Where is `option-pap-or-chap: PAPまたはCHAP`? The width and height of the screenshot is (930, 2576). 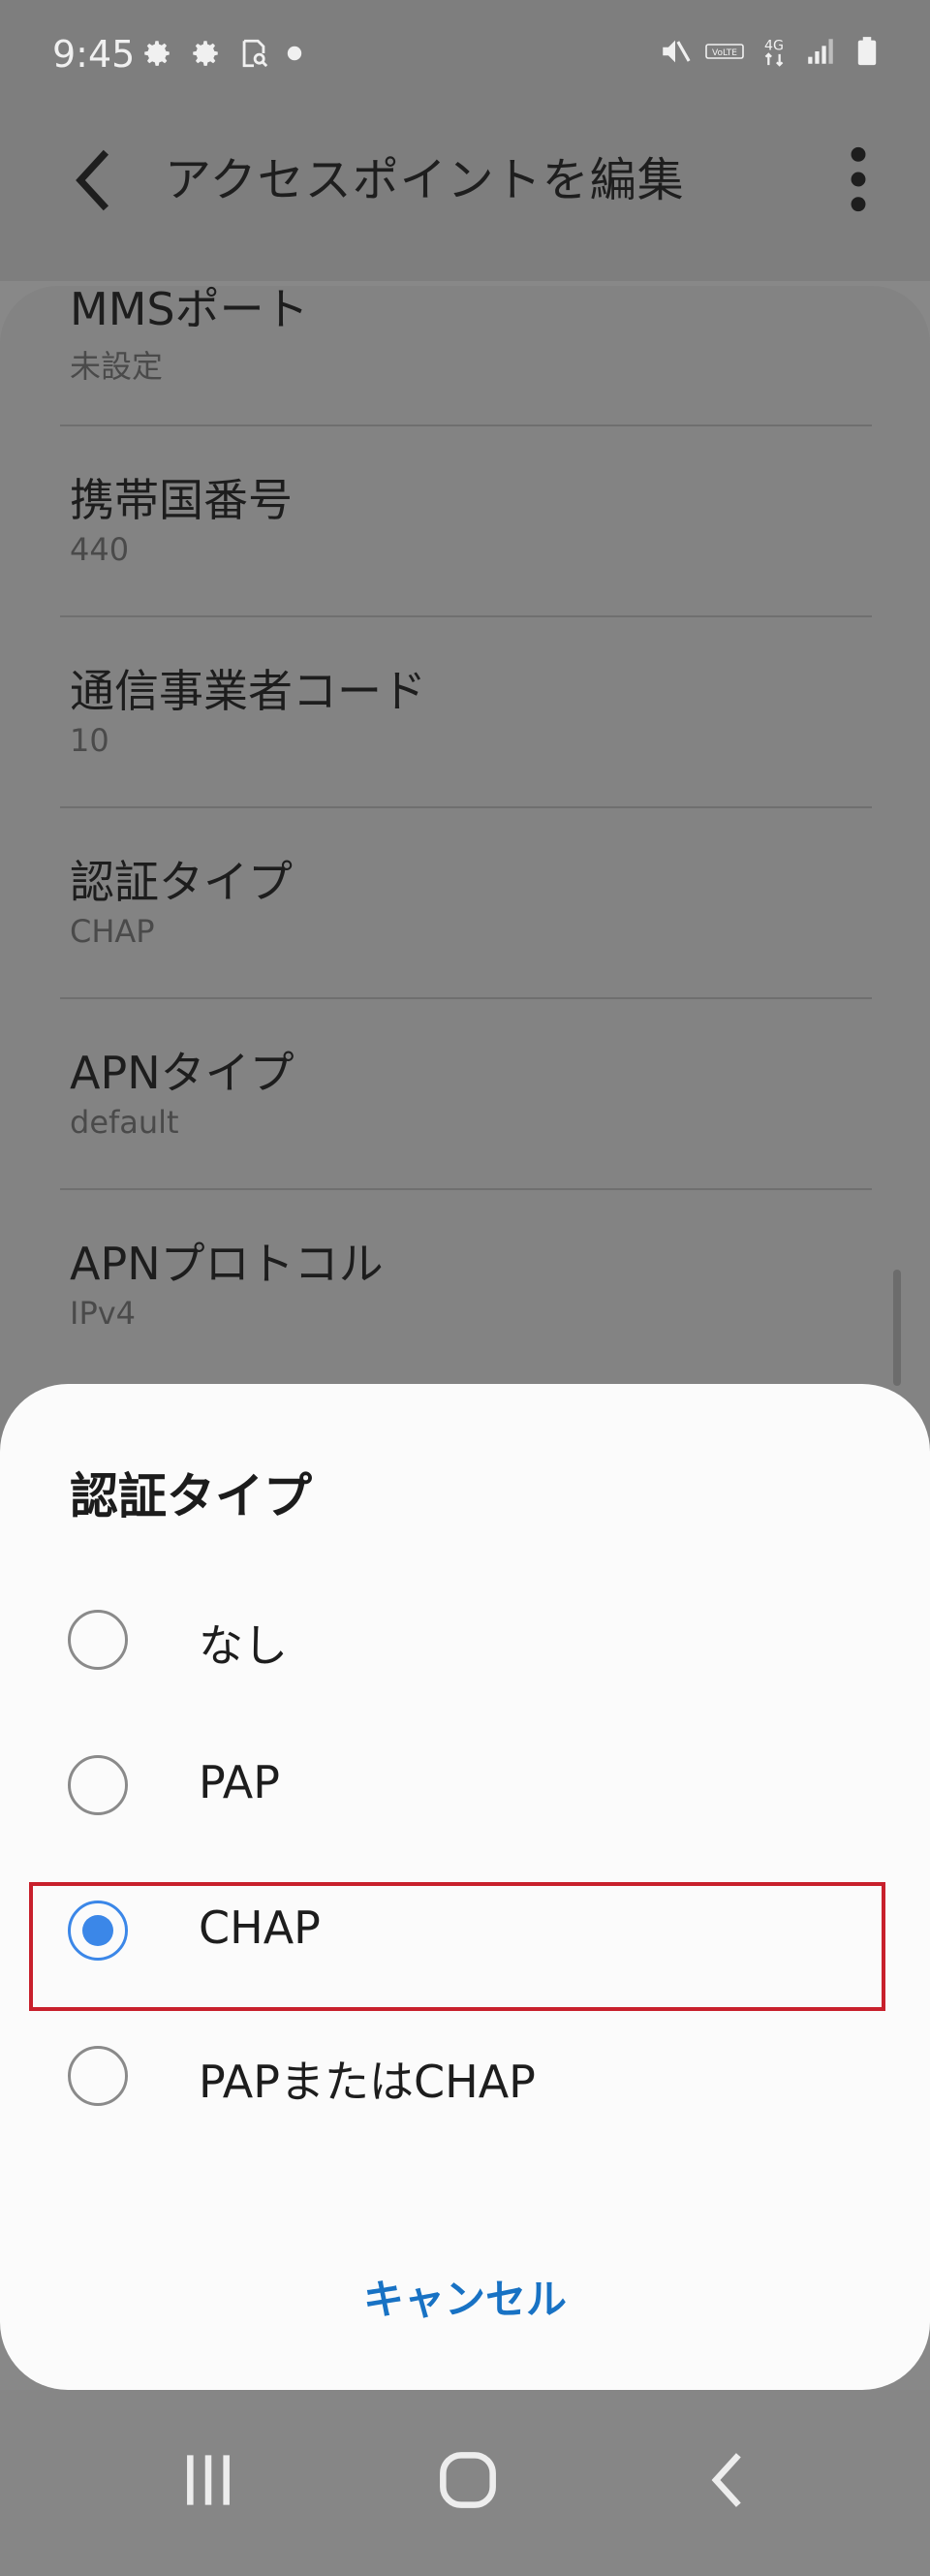
option-pap-or-chap: PAPまたはCHAP is located at coordinates (465, 2075).